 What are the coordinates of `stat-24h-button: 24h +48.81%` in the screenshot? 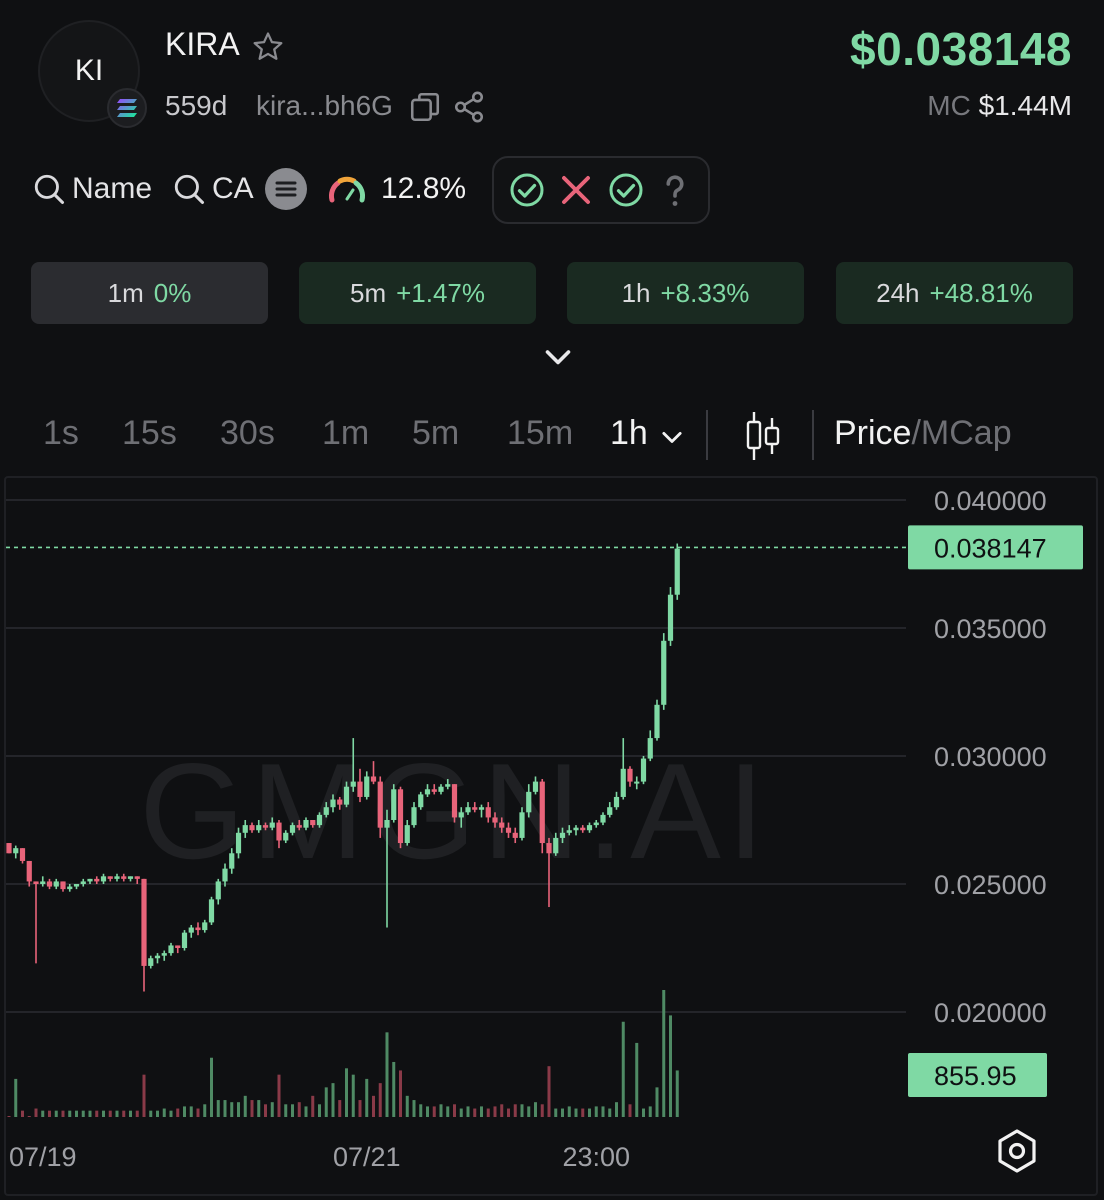 It's located at (954, 293).